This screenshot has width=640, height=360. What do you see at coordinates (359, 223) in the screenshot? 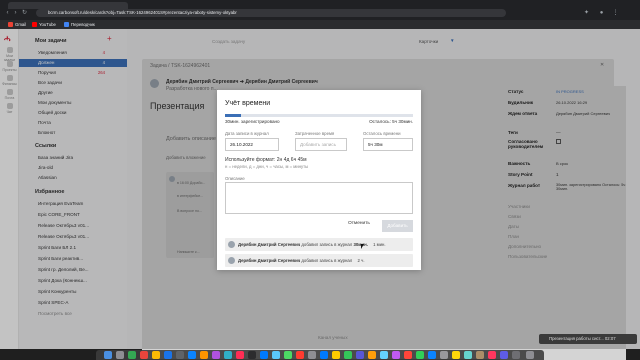
I see `cancel-button: Отменить` at bounding box center [359, 223].